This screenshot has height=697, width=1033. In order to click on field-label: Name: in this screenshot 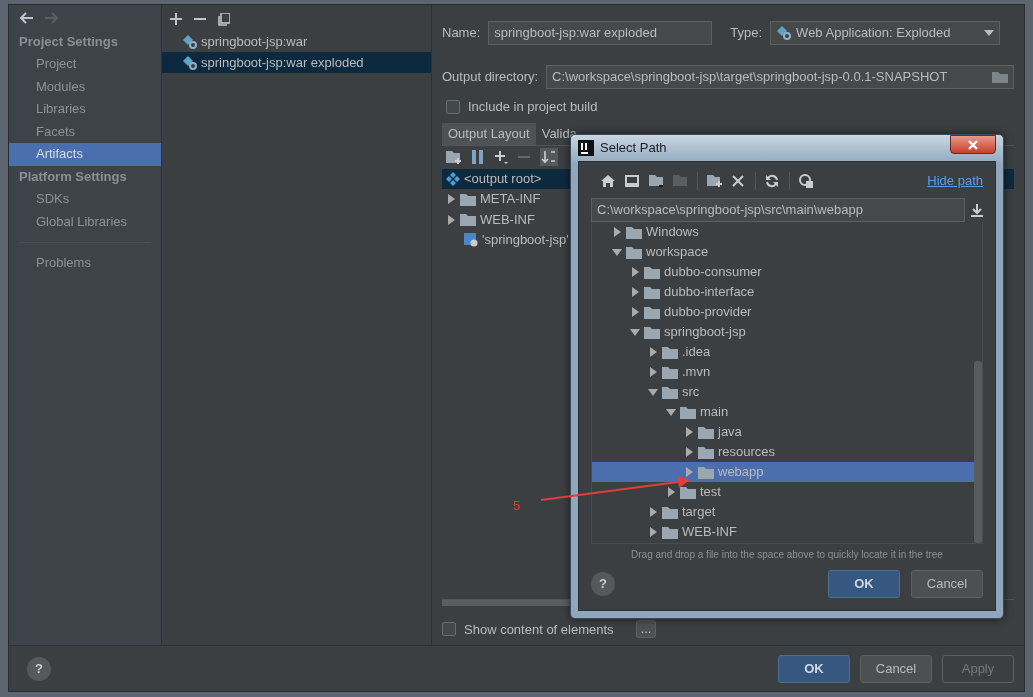, I will do `click(461, 33)`.